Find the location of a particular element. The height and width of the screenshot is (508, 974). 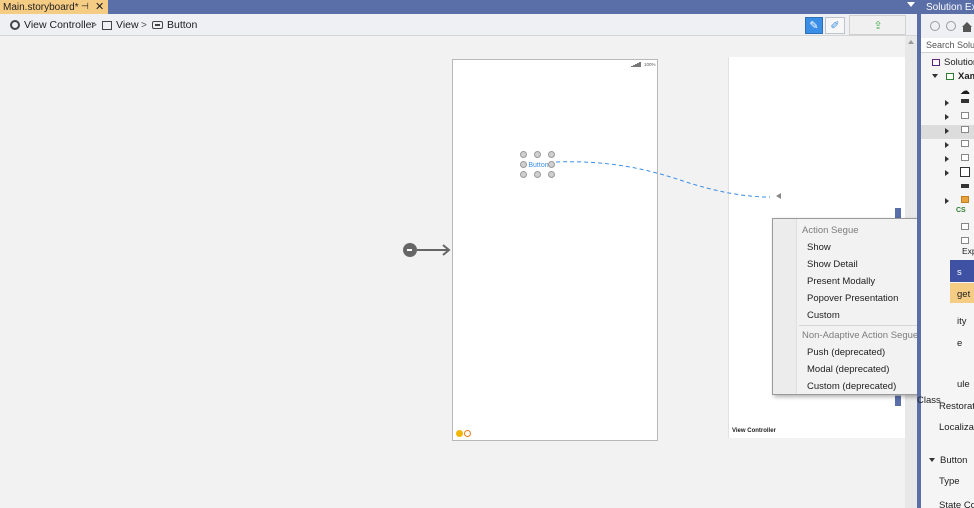

property-label-restoration: Restoration is located at coordinates (956, 406).